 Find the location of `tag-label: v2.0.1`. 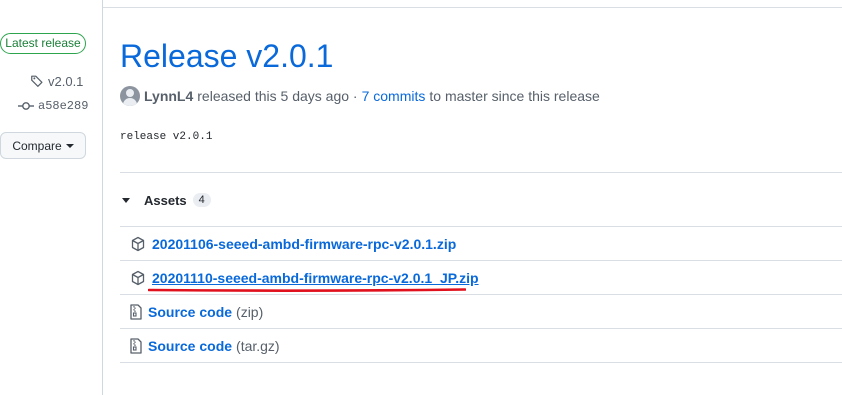

tag-label: v2.0.1 is located at coordinates (66, 81).